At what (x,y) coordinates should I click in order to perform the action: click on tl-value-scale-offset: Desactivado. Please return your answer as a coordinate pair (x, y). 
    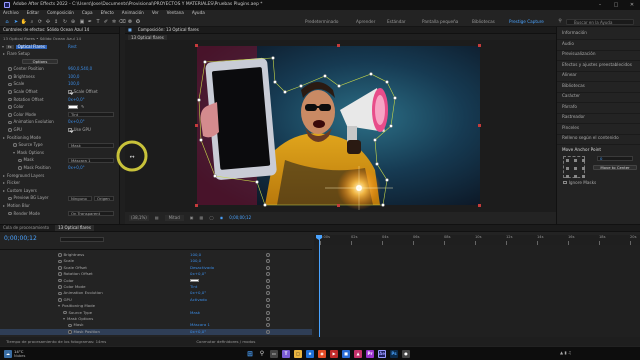
    Looking at the image, I should click on (202, 267).